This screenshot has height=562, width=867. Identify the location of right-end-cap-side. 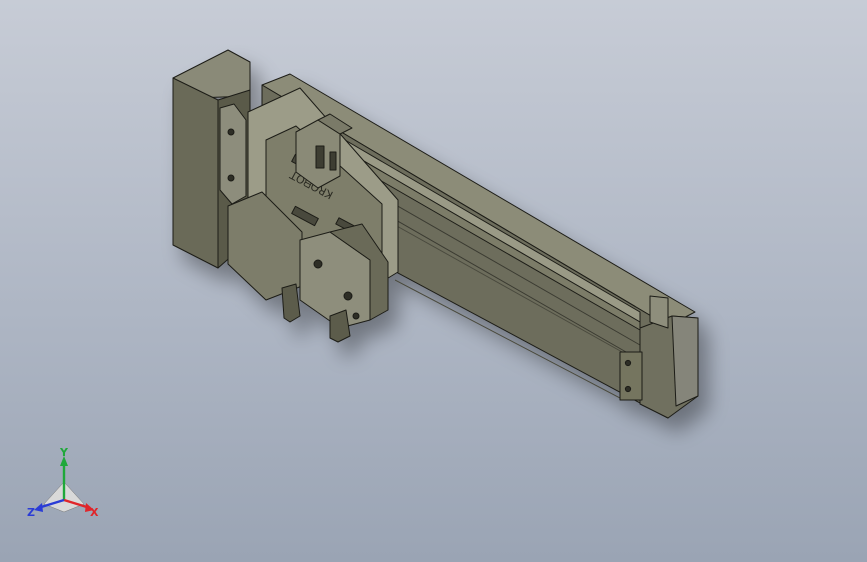
(685, 361).